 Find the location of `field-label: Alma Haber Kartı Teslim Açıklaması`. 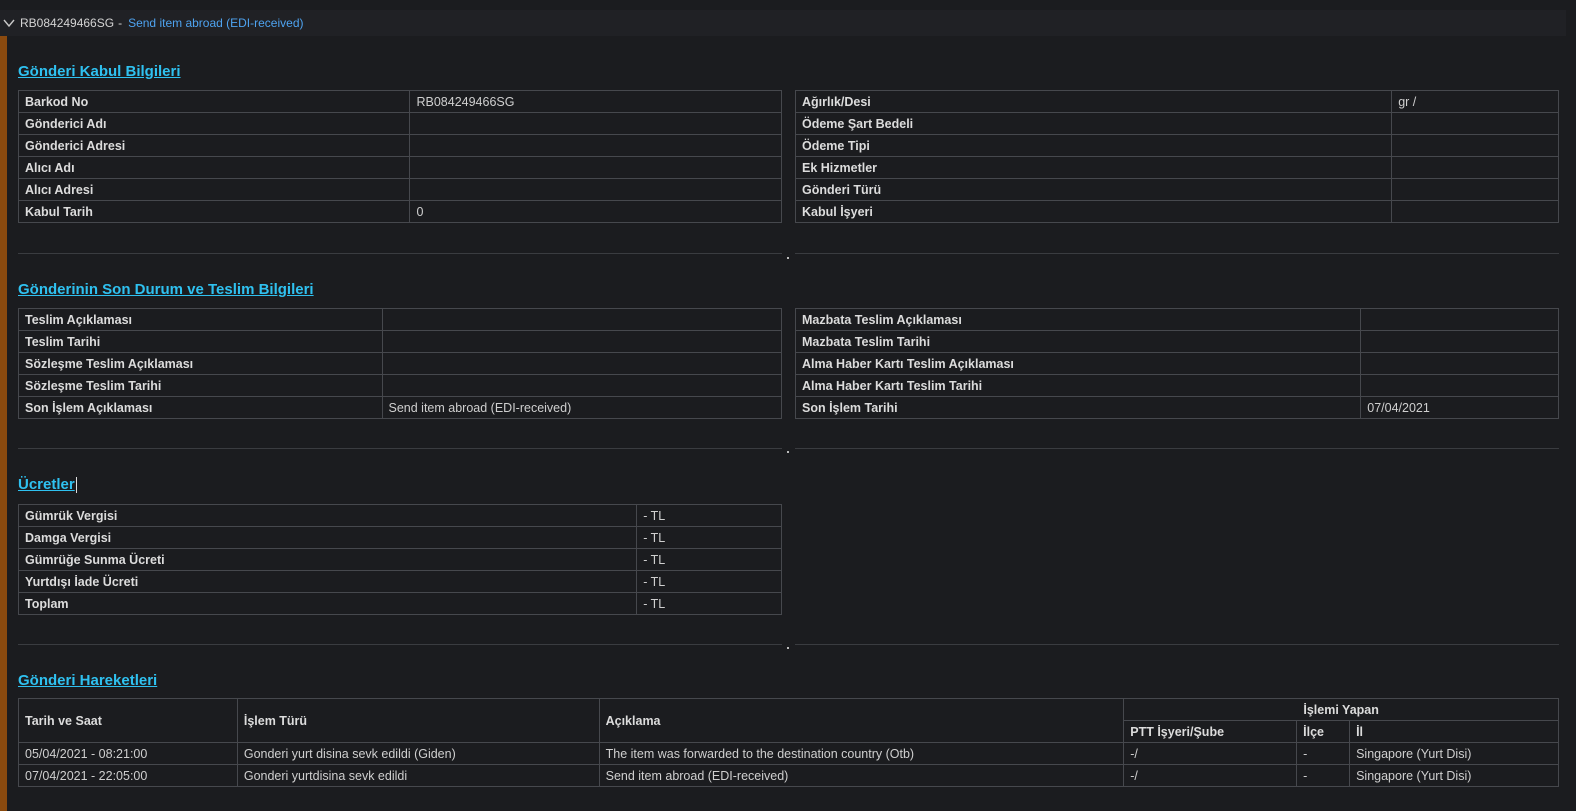

field-label: Alma Haber Kartı Teslim Açıklaması is located at coordinates (1078, 363).